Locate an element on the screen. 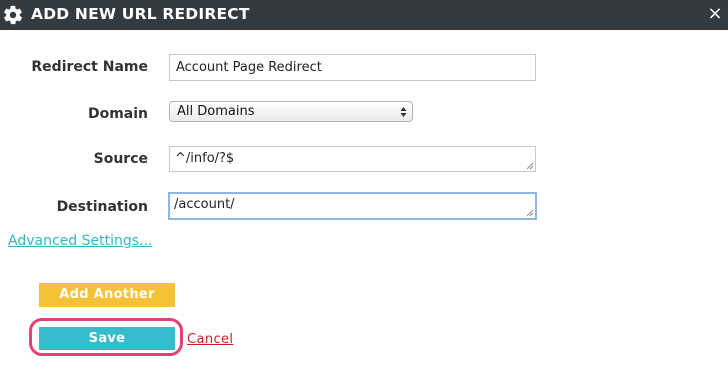 The width and height of the screenshot is (728, 372). domain-label: Domain is located at coordinates (117, 114).